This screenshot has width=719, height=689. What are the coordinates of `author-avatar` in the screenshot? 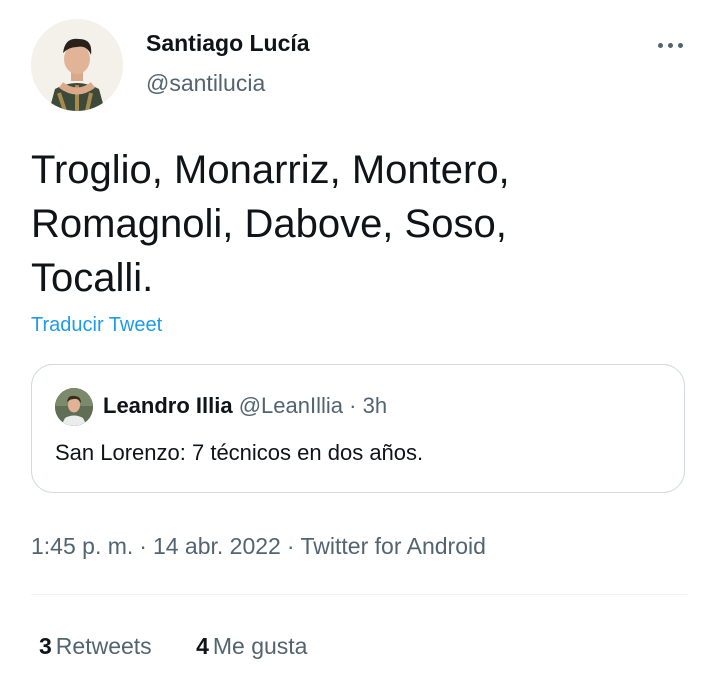 It's located at (77, 65).